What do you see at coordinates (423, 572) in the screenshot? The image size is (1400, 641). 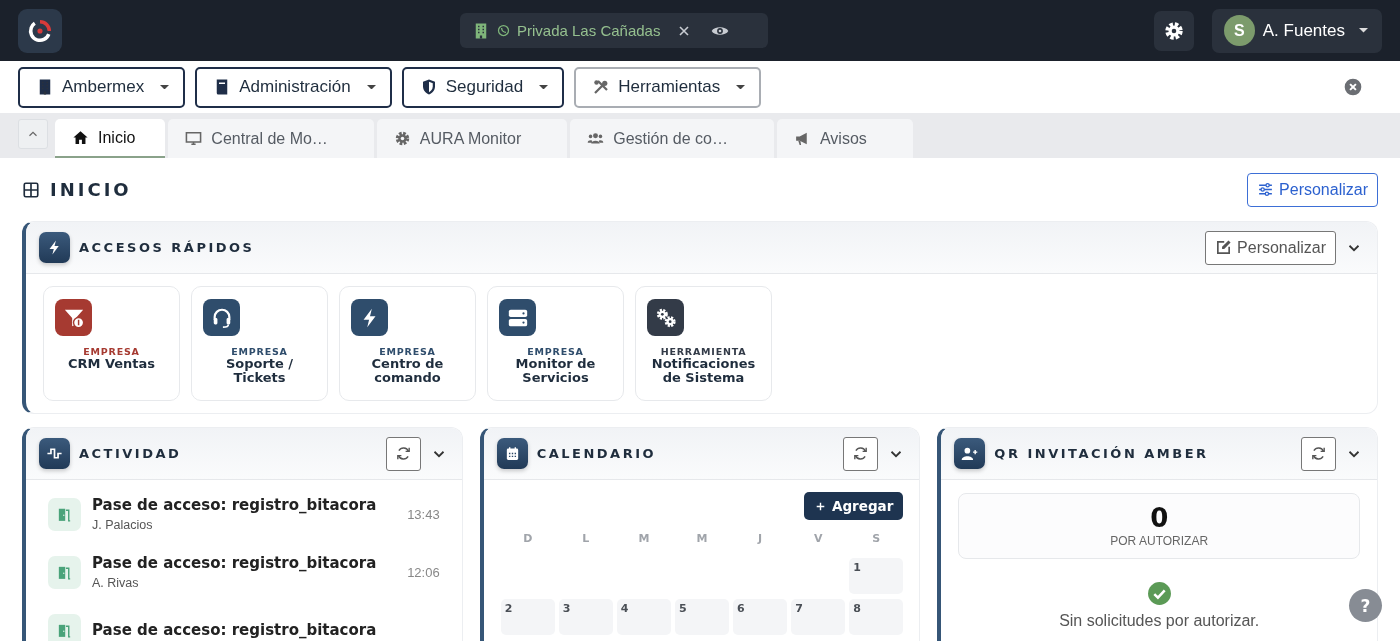 I see `activity-time: 12:06` at bounding box center [423, 572].